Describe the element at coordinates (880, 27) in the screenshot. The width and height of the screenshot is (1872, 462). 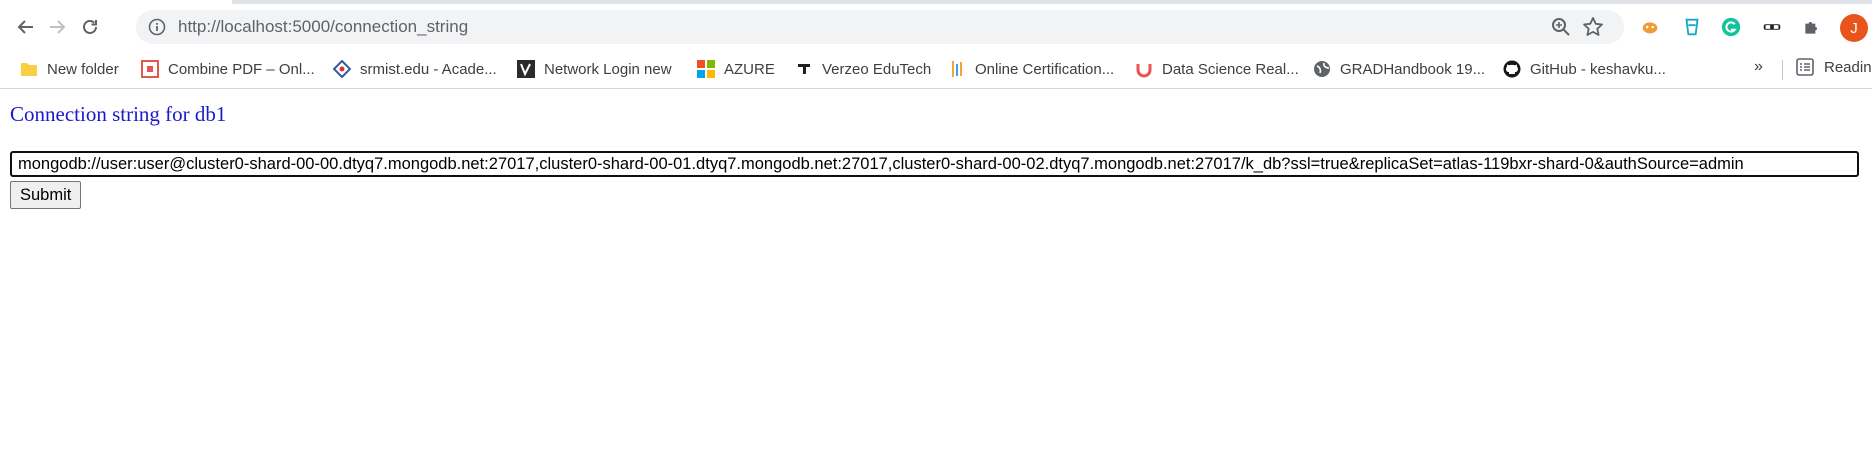
I see `address-bar: http://localhost:5000/connection_string` at that location.